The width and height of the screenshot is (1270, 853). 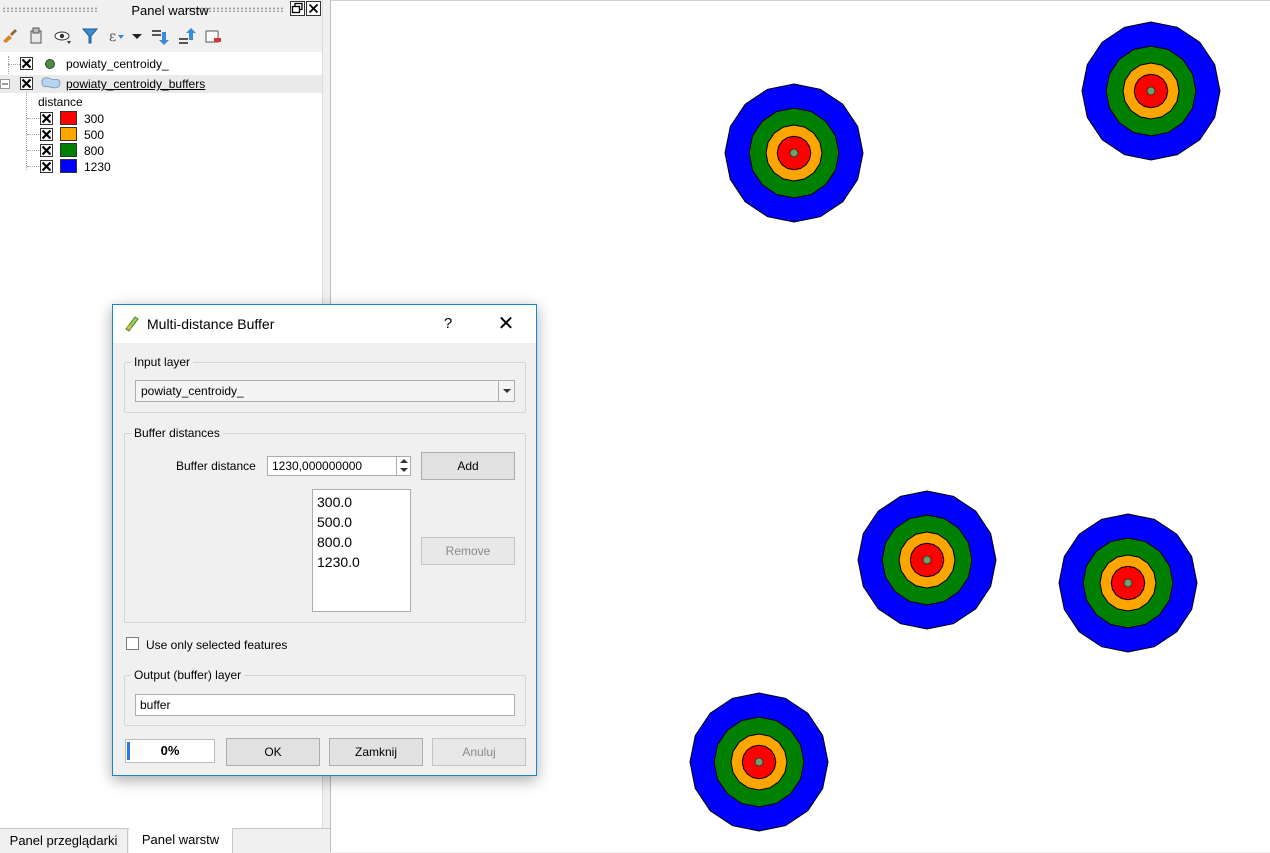 What do you see at coordinates (325, 705) in the screenshot?
I see `output-layer-input: buffer` at bounding box center [325, 705].